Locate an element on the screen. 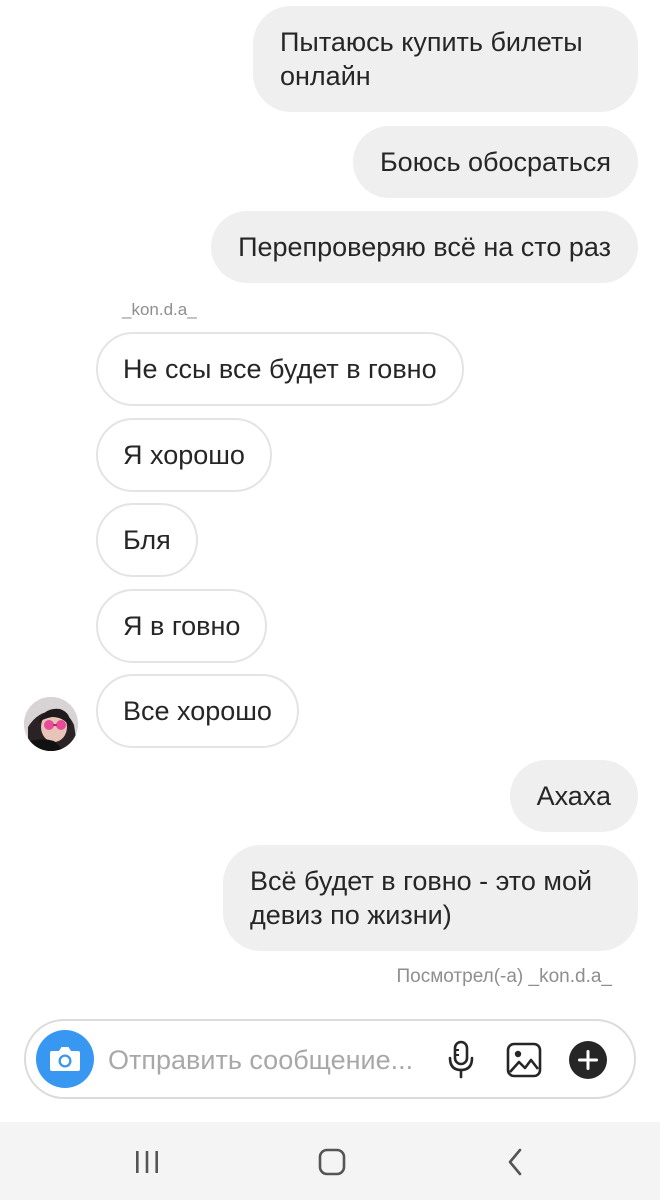 Image resolution: width=660 pixels, height=1200 pixels. message-bubble-outgoing: Боюсь обосраться is located at coordinates (495, 162).